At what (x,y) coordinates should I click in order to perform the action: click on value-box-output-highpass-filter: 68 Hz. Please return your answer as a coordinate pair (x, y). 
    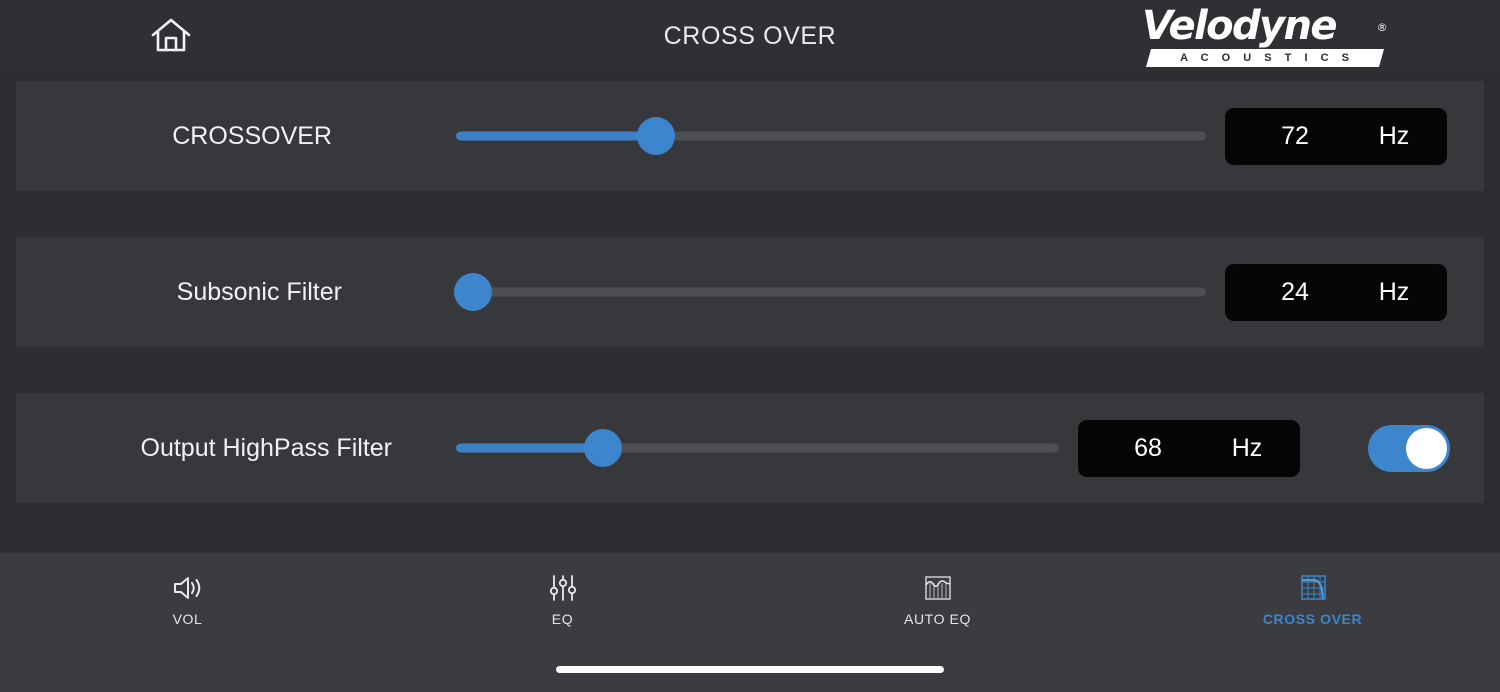
    Looking at the image, I should click on (1189, 448).